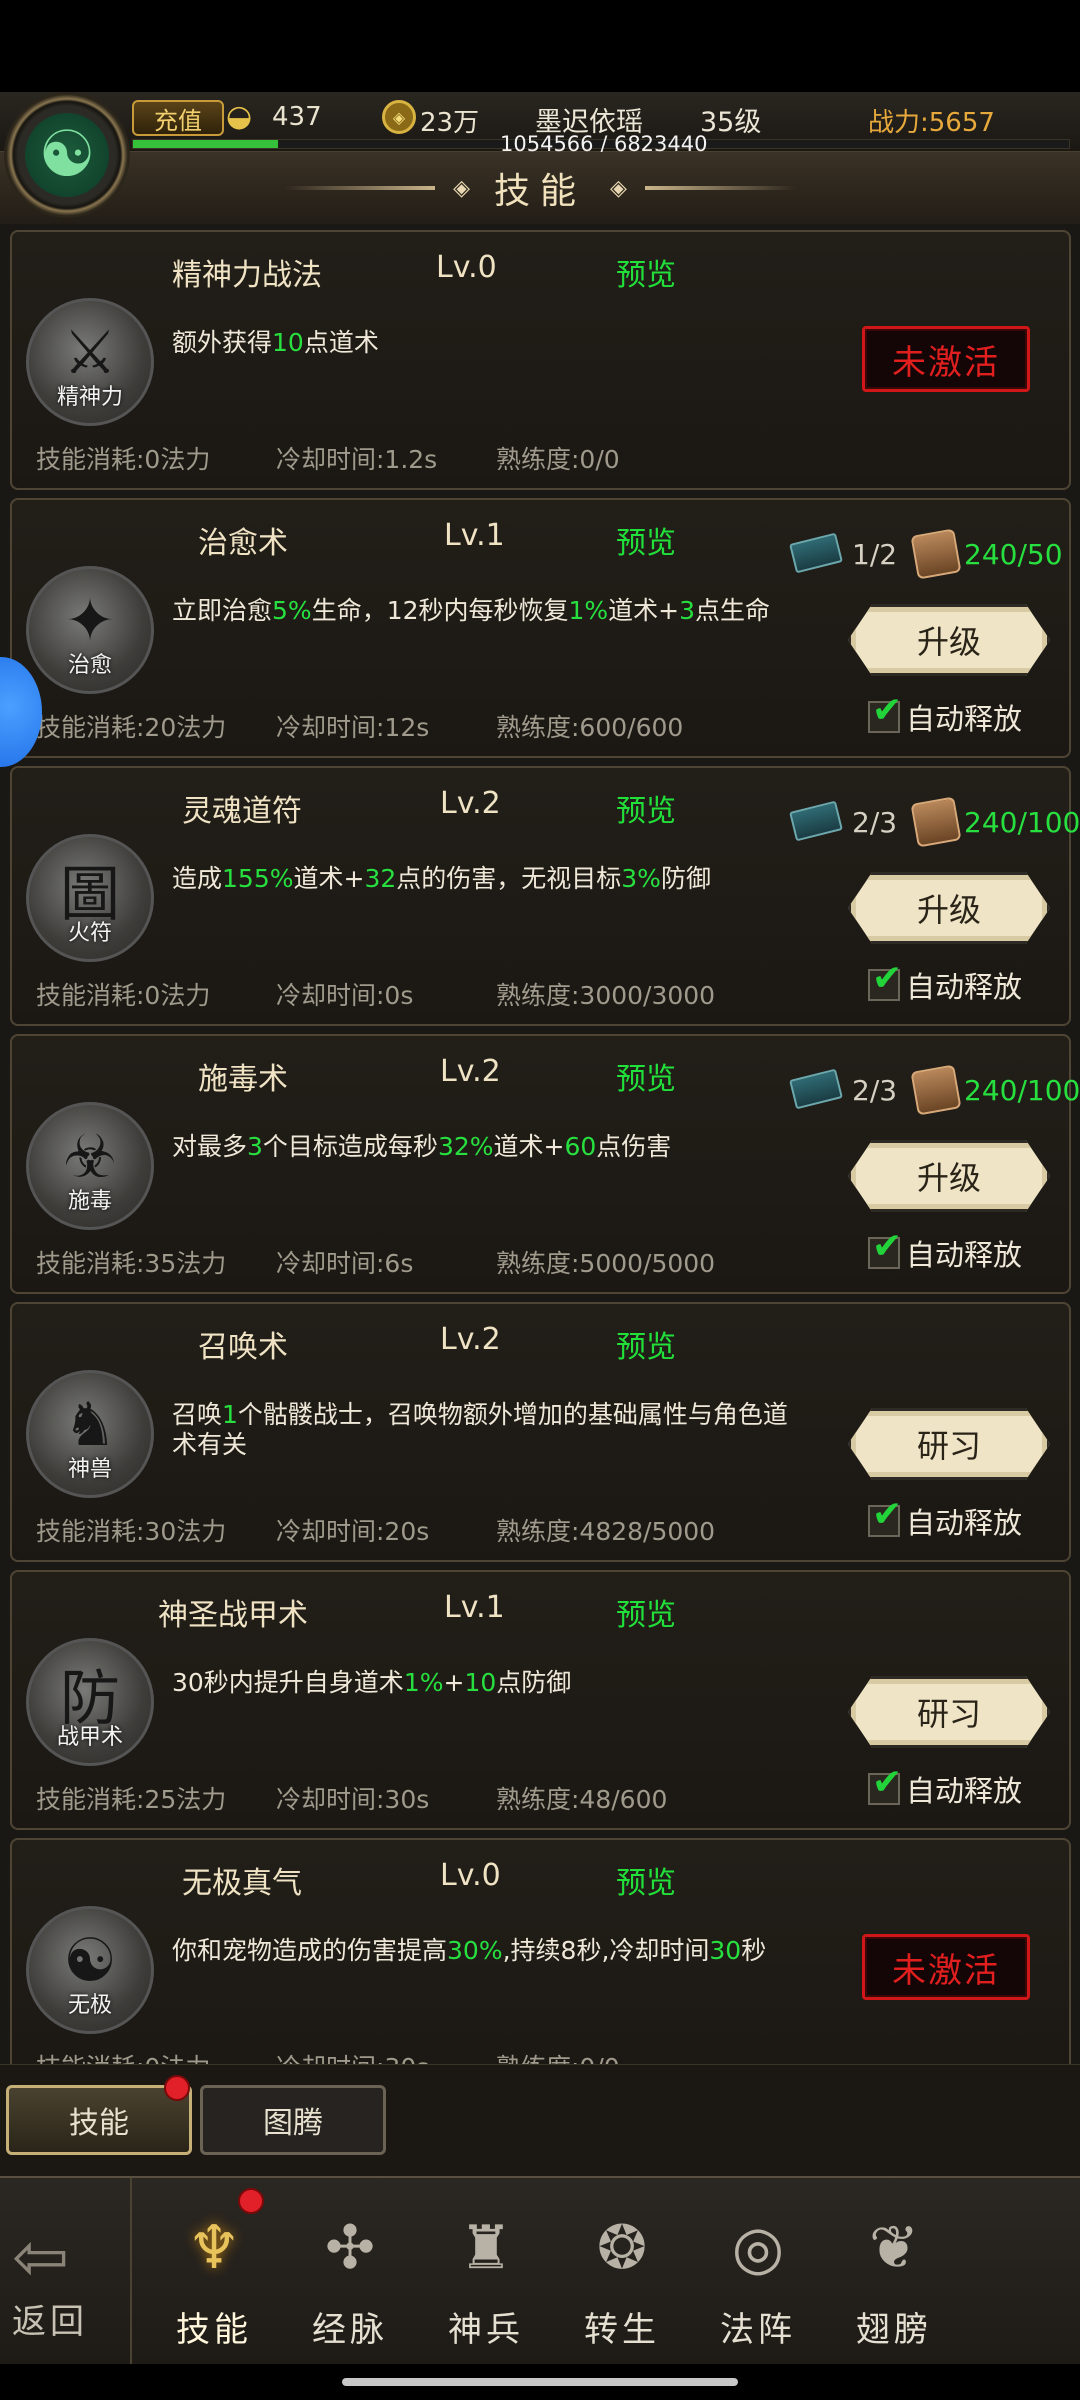 The image size is (1080, 2400). I want to click on highlight-value: 32, so click(380, 878).